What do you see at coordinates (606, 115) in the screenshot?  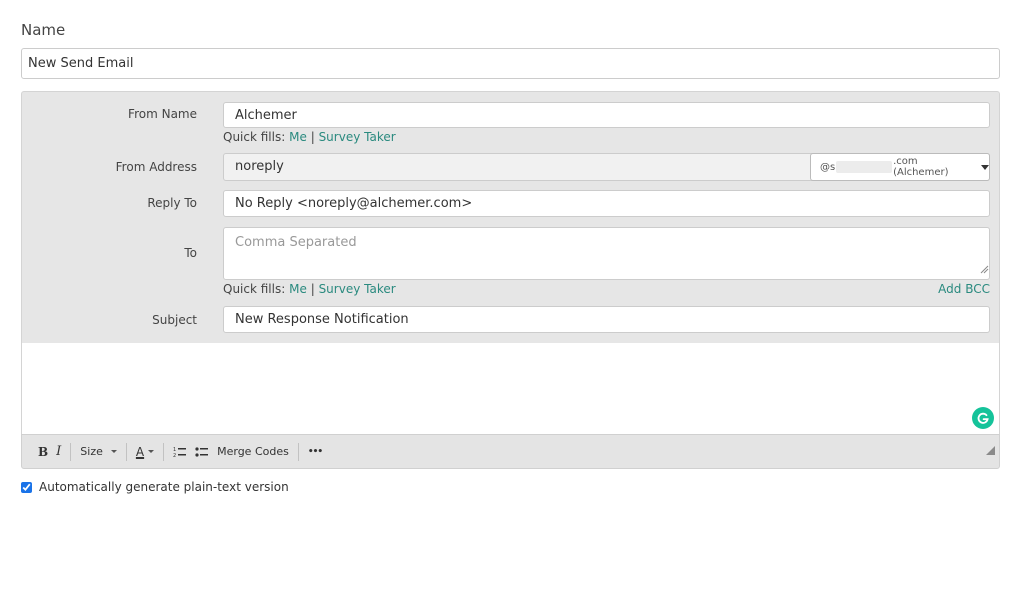 I see `from-name-input` at bounding box center [606, 115].